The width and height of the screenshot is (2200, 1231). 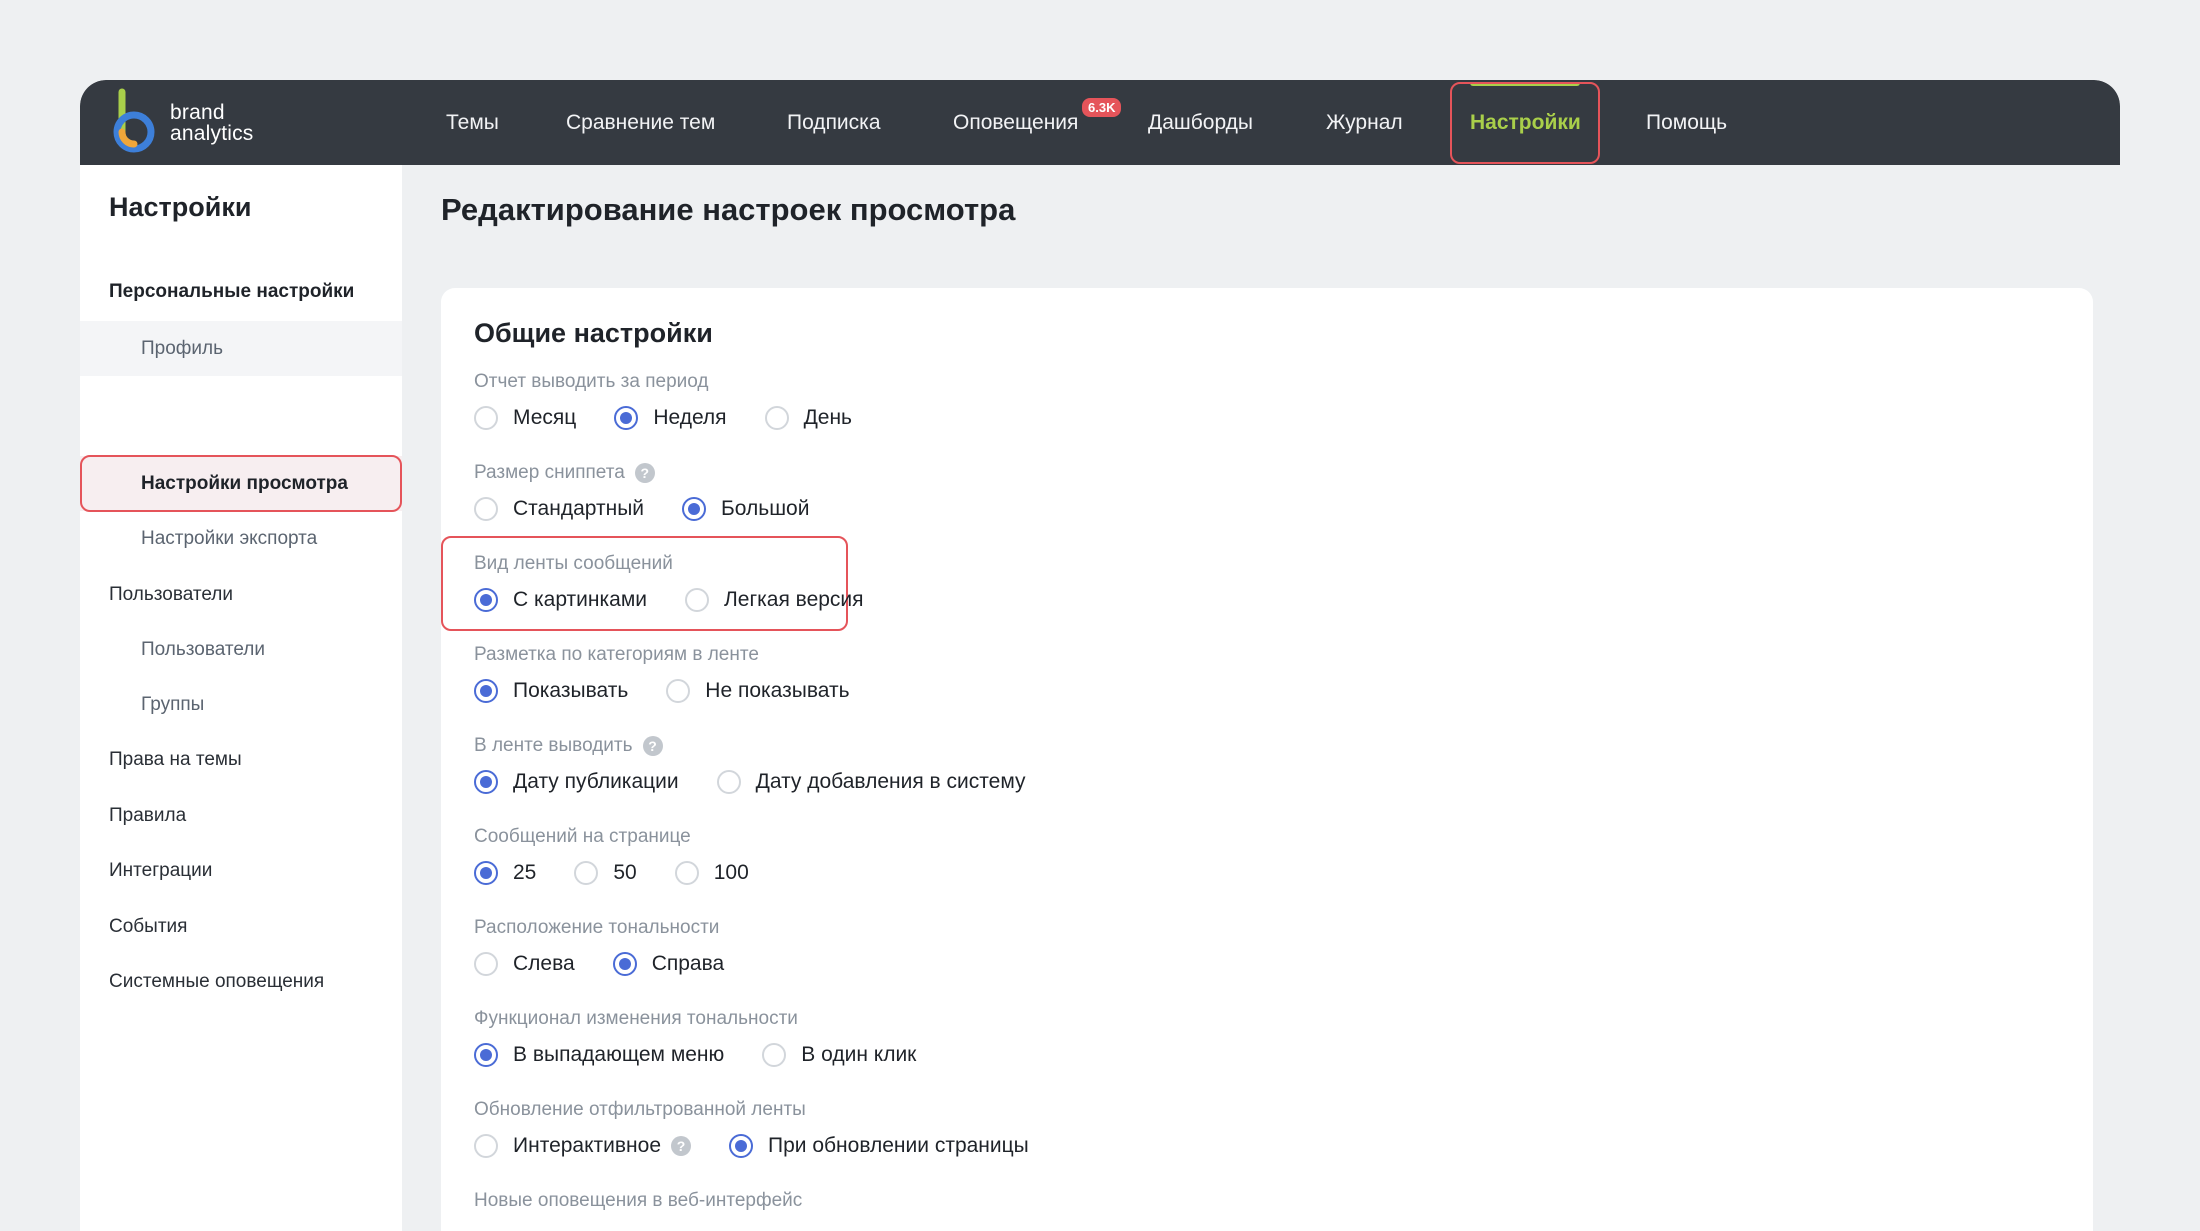 I want to click on radio-option-with-images: С картинками, so click(x=560, y=600).